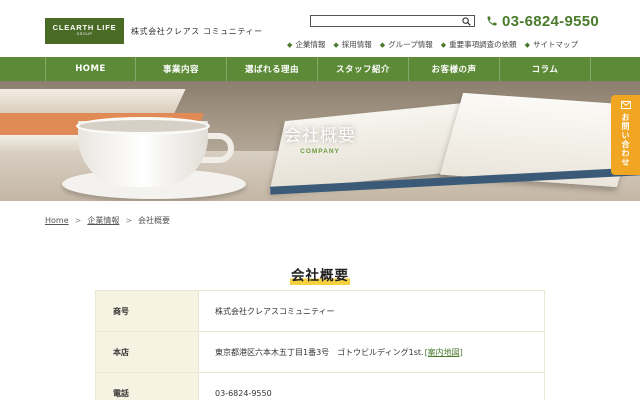  What do you see at coordinates (466, 21) in the screenshot?
I see `search-icon` at bounding box center [466, 21].